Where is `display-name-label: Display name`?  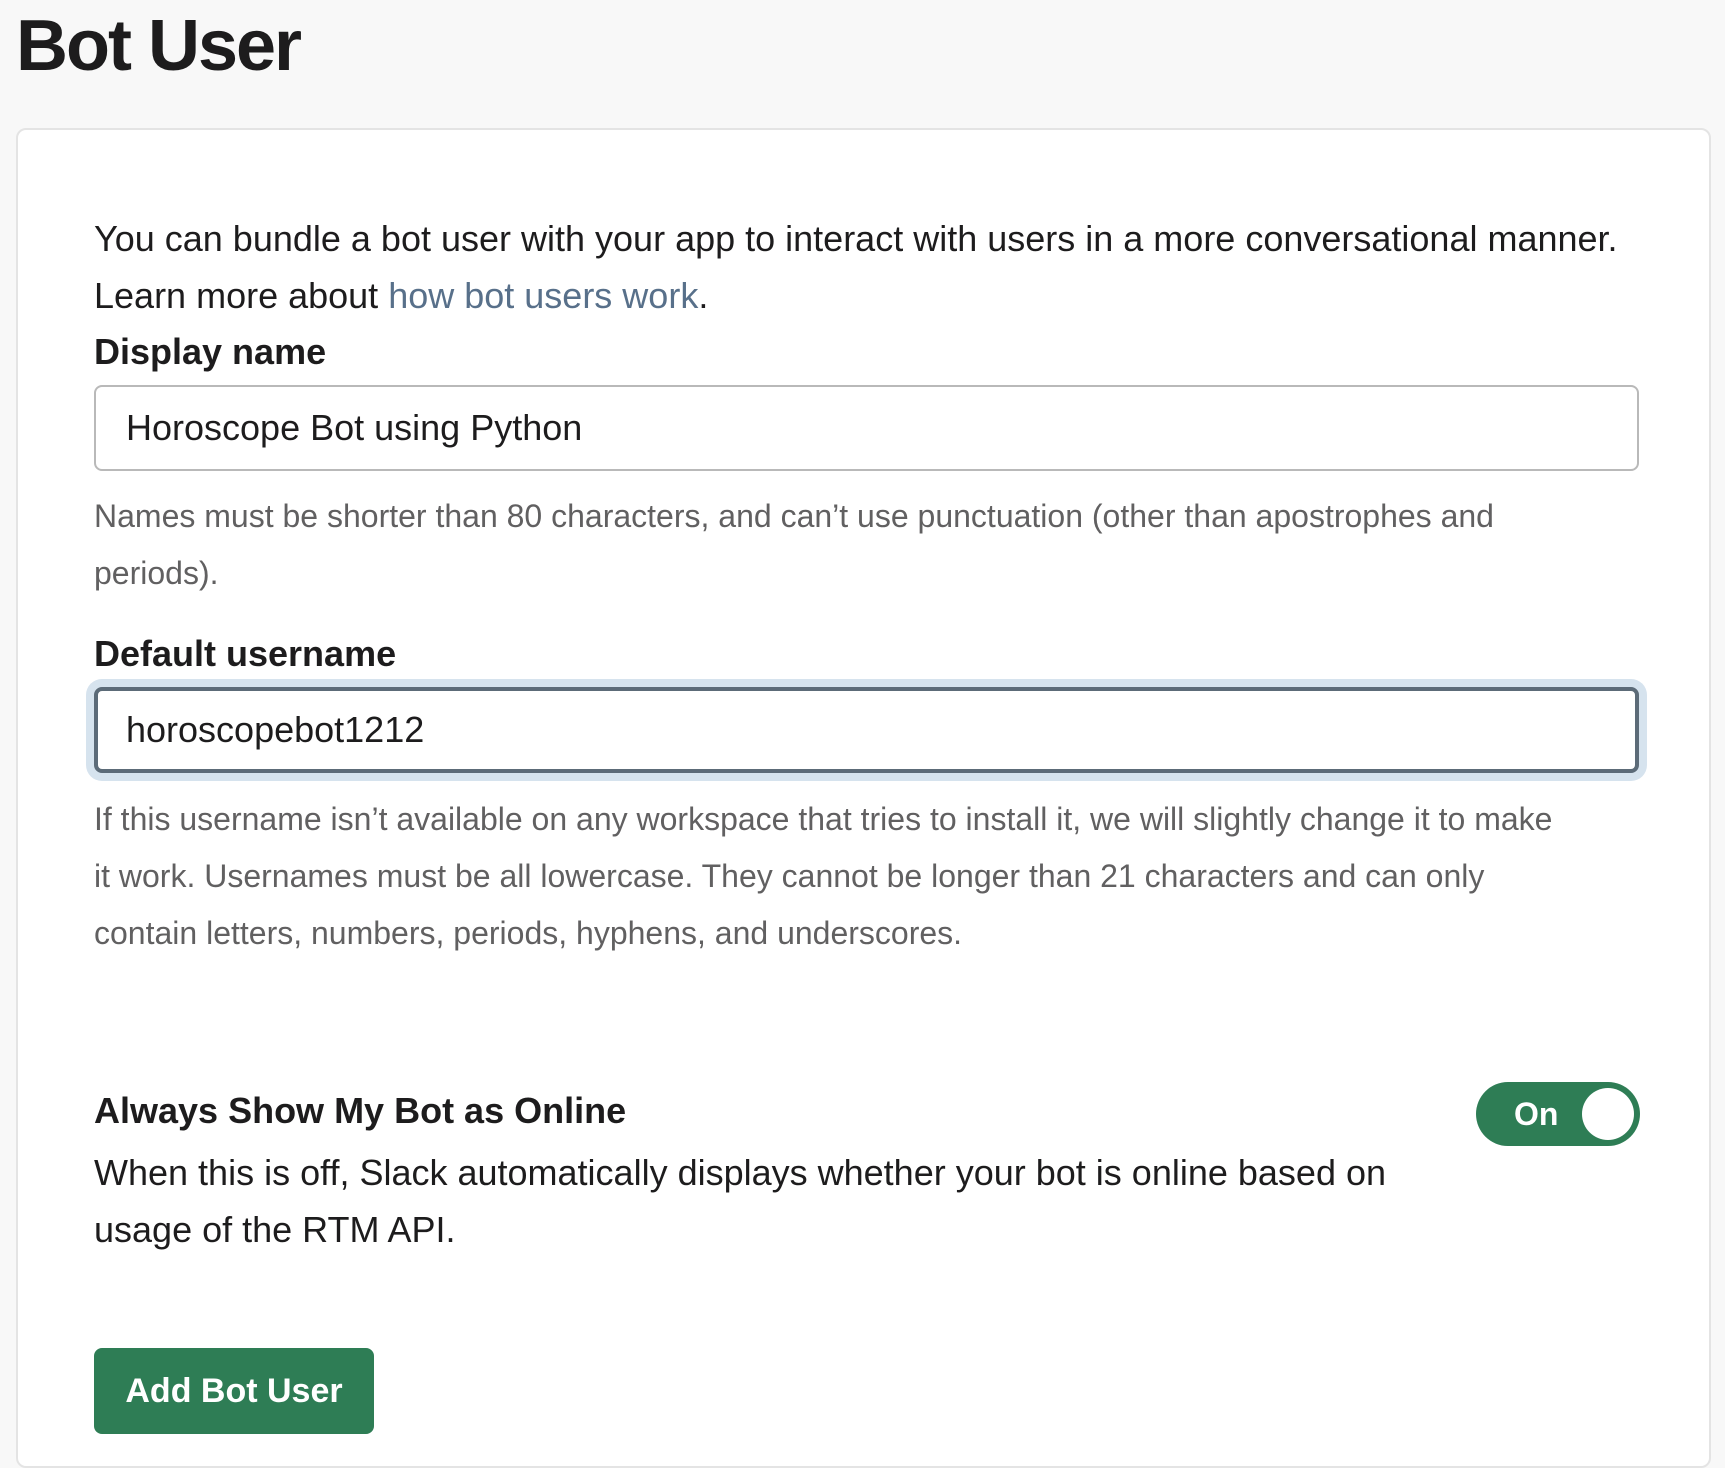
display-name-label: Display name is located at coordinates (210, 351).